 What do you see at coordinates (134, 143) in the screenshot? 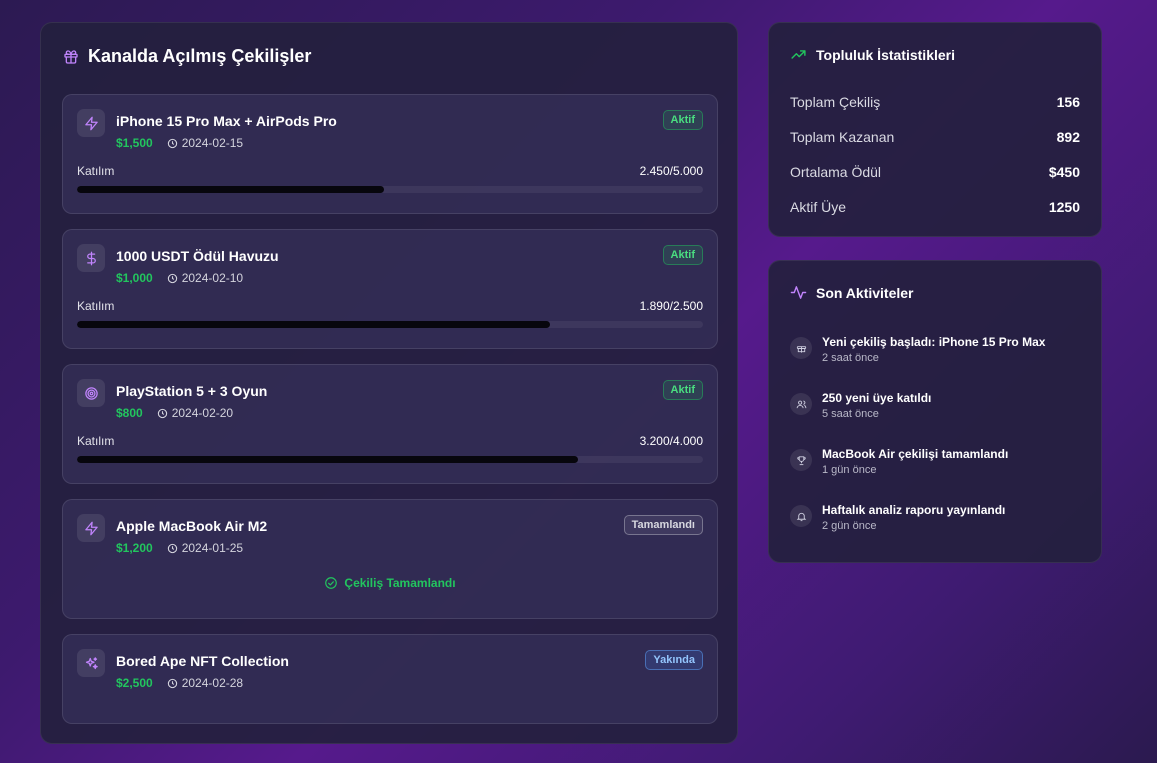
I see `prize-value: $1,500` at bounding box center [134, 143].